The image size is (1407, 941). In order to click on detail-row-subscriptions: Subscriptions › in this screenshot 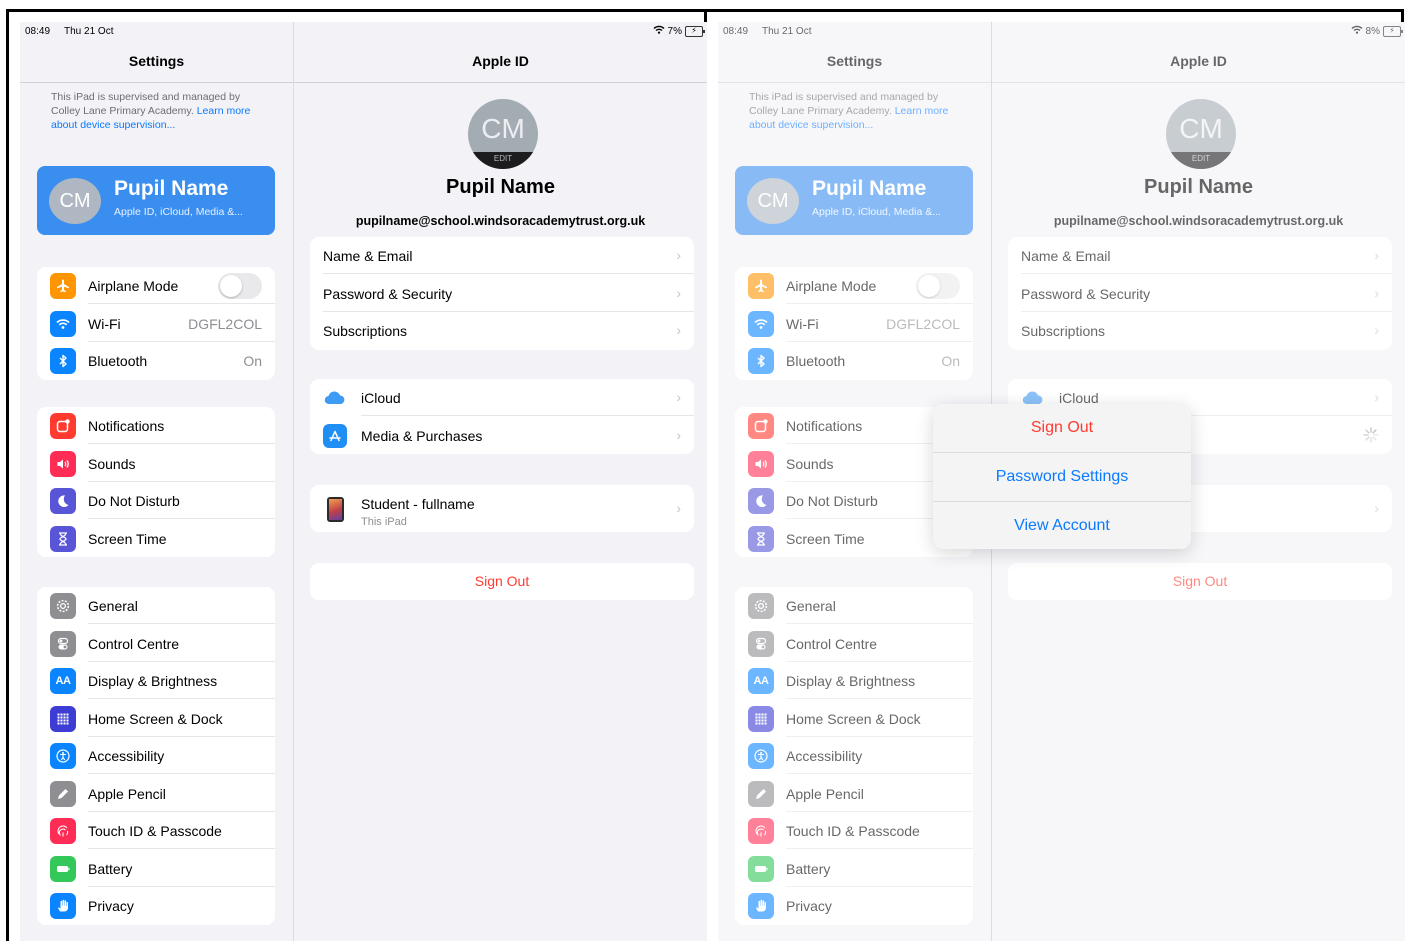, I will do `click(502, 330)`.